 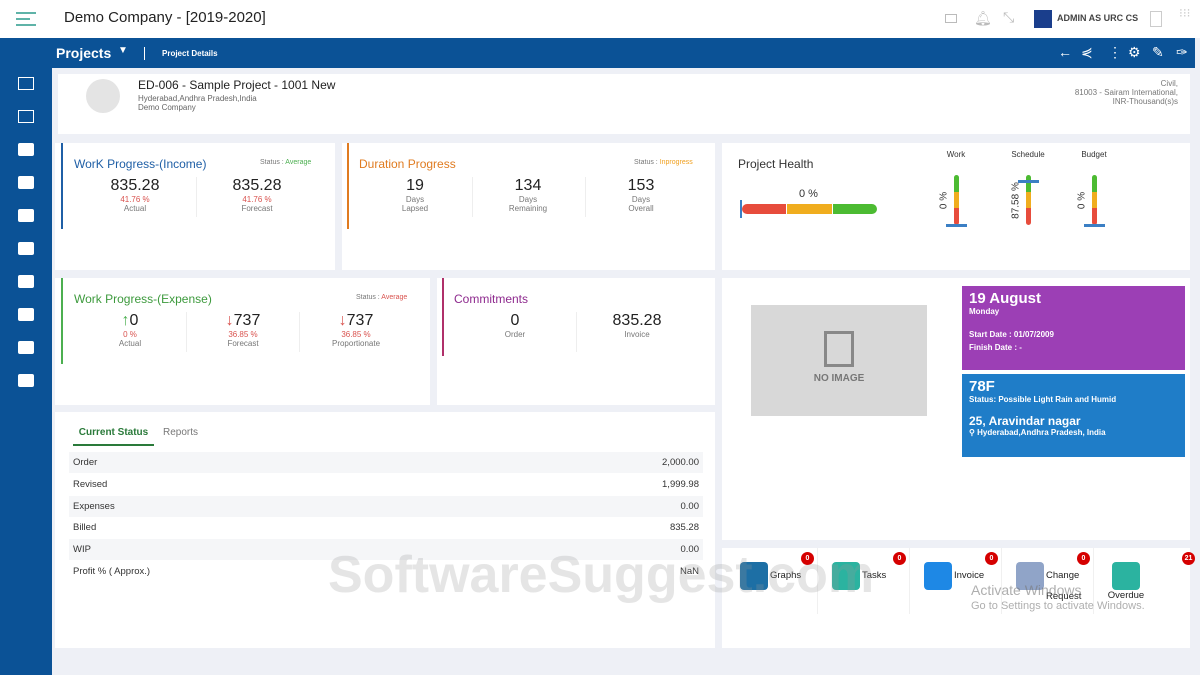 I want to click on activate-windows-title: Activate Windows, so click(x=1026, y=590).